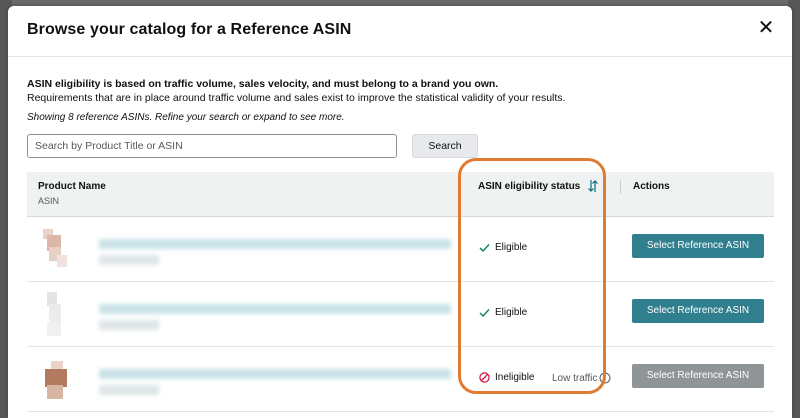 The width and height of the screenshot is (800, 418). Describe the element at coordinates (212, 146) in the screenshot. I see `search-input` at that location.